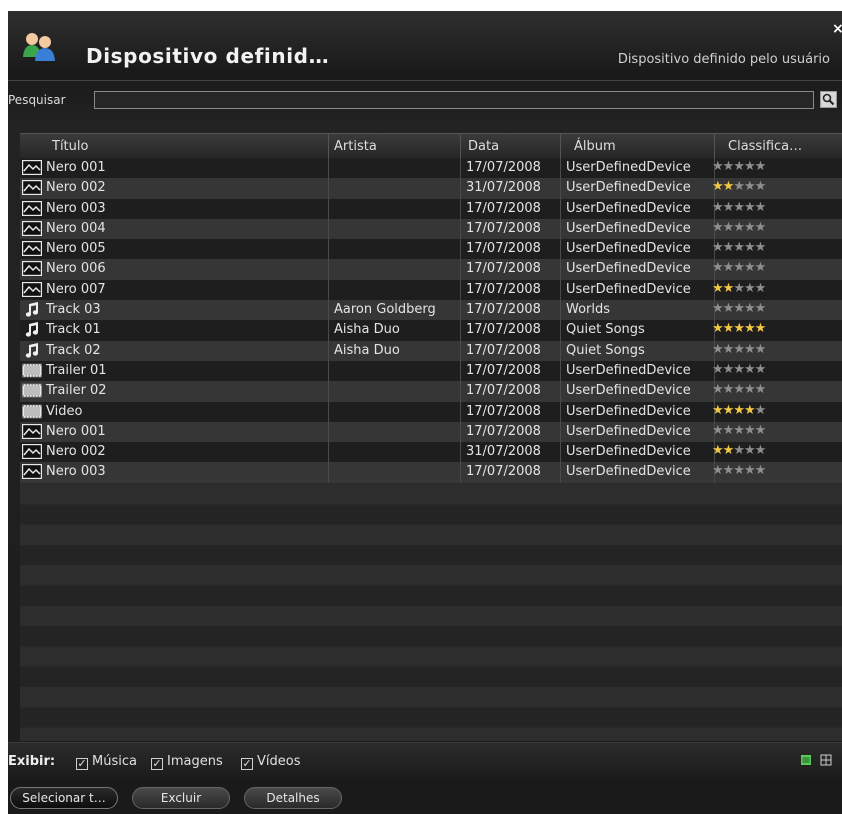 The width and height of the screenshot is (842, 814). What do you see at coordinates (355, 146) in the screenshot?
I see `column-header-artist: Artista` at bounding box center [355, 146].